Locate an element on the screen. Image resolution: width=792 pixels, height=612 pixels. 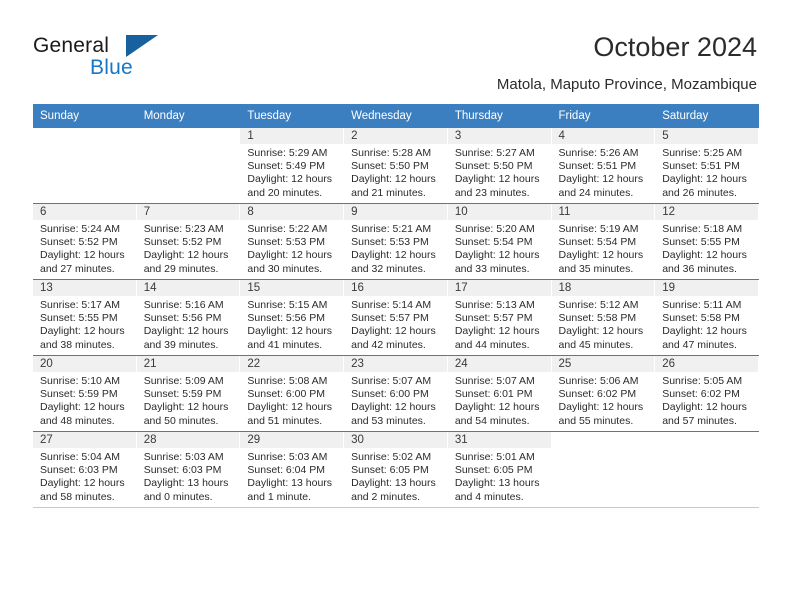
day-detail-line: and 2 minutes. is located at coordinates (385, 496).